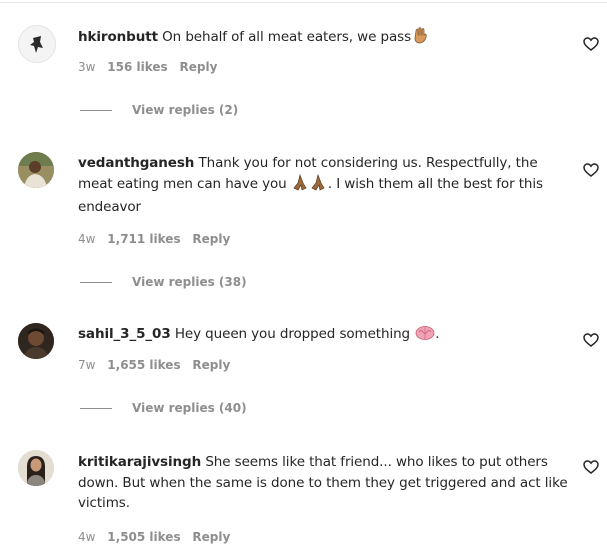 The image size is (607, 553). Describe the element at coordinates (87, 67) in the screenshot. I see `comment-time: 3w` at that location.